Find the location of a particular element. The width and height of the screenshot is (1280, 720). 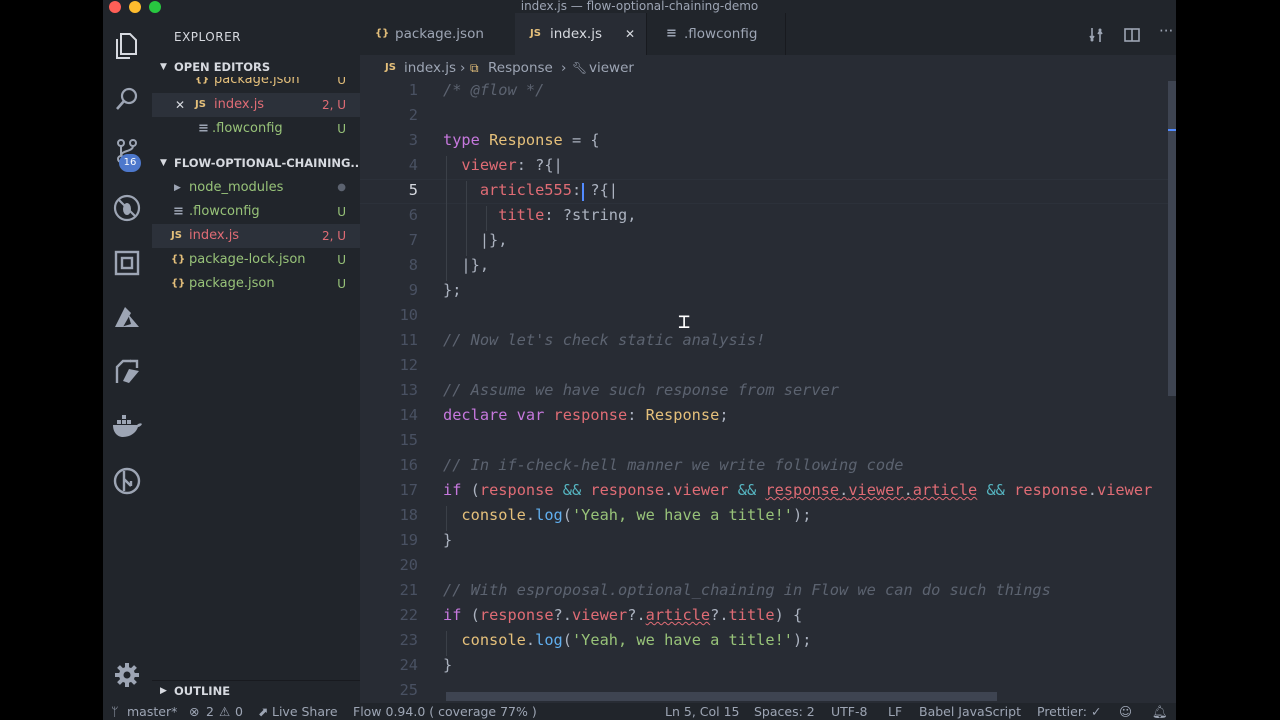

settings-gear-icon is located at coordinates (127, 675).